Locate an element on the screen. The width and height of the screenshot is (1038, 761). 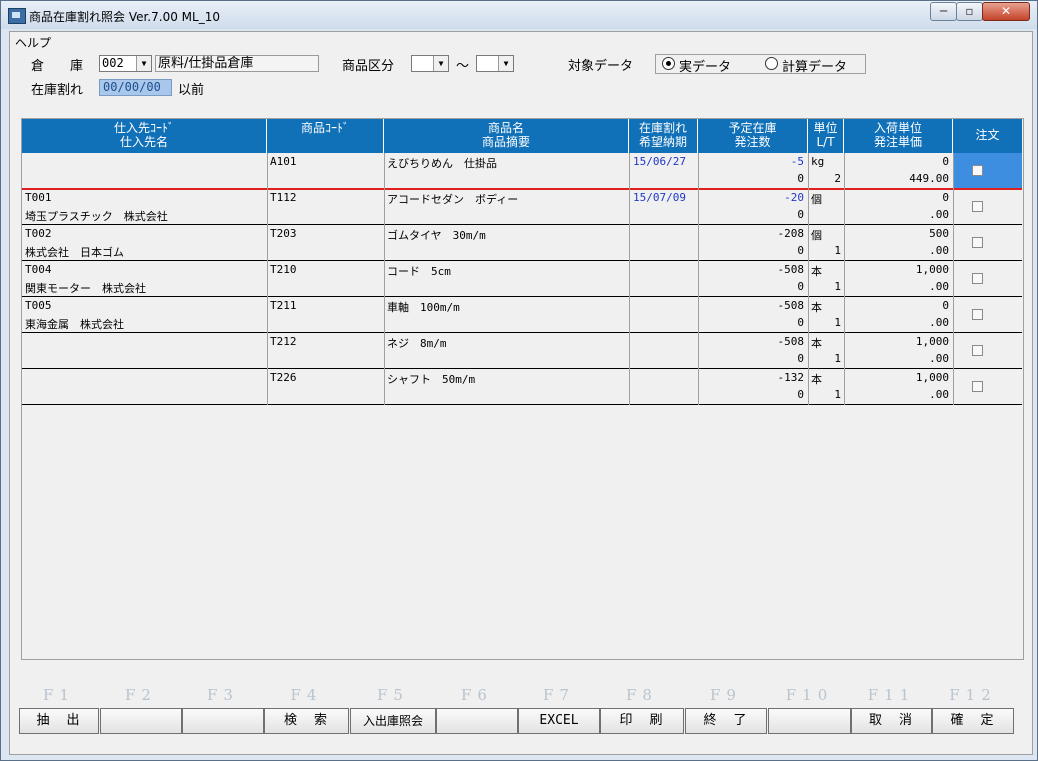
warehouse-code-select: 002 ▼ is located at coordinates (125, 63).